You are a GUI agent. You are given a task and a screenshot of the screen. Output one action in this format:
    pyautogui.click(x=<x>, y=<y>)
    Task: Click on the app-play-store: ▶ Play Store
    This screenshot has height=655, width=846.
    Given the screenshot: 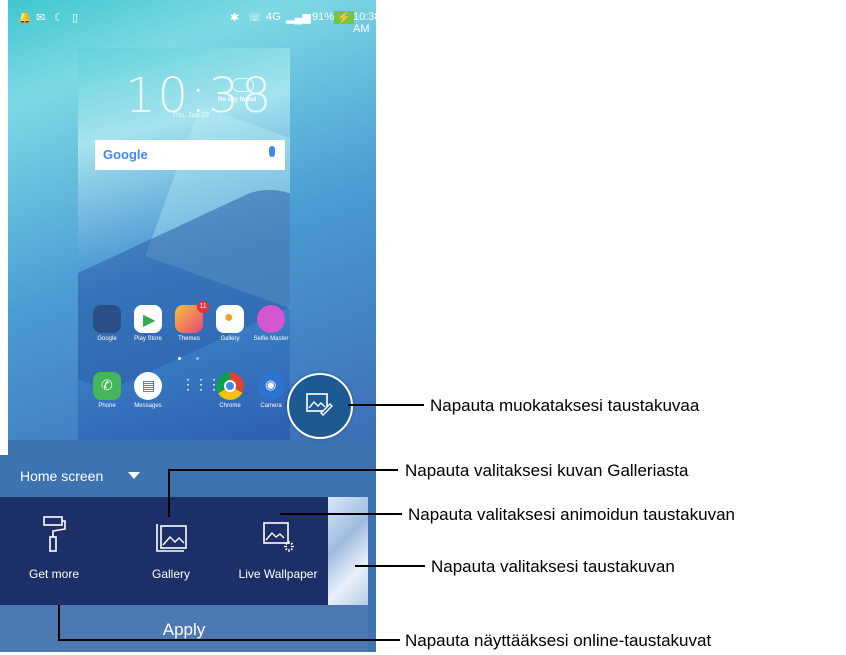 What is the action you would take?
    pyautogui.click(x=148, y=323)
    